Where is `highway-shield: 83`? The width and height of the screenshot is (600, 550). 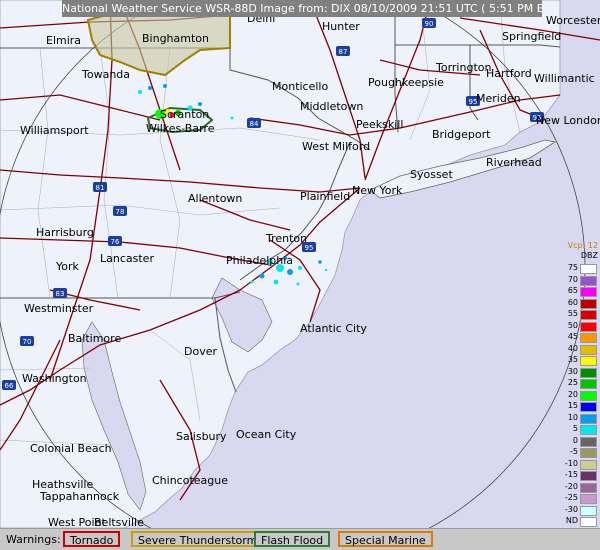 highway-shield: 83 is located at coordinates (60, 293).